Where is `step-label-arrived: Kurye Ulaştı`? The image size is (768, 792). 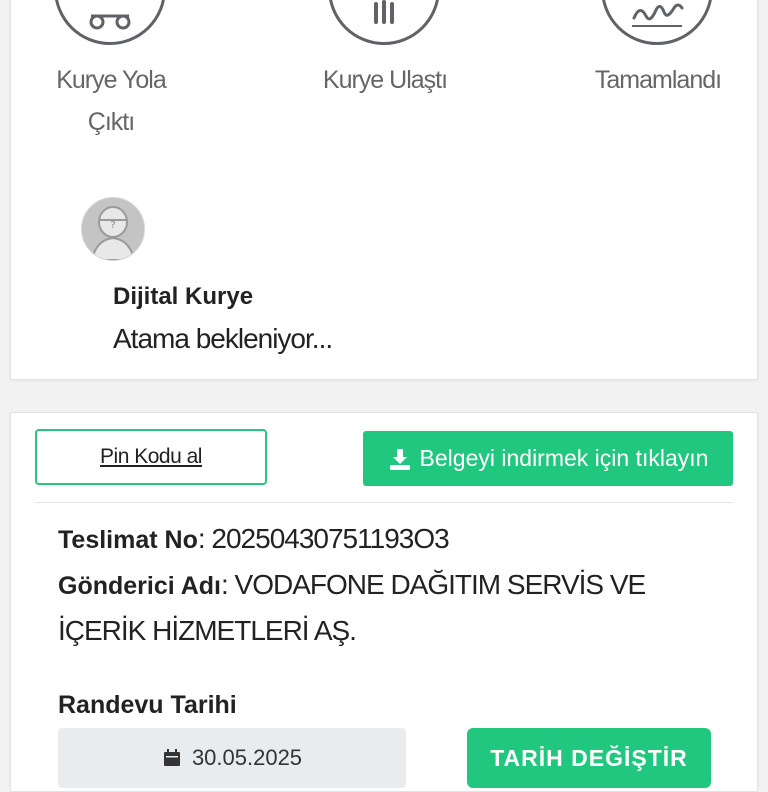 step-label-arrived: Kurye Ulaştı is located at coordinates (385, 80).